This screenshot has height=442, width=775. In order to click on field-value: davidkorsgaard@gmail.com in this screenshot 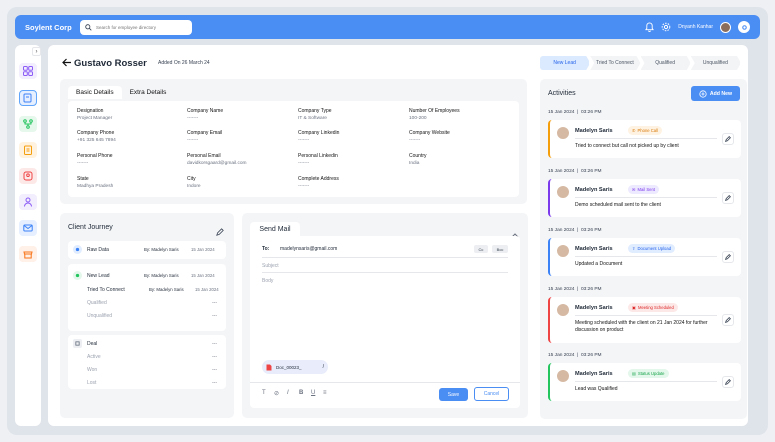, I will do `click(217, 163)`.